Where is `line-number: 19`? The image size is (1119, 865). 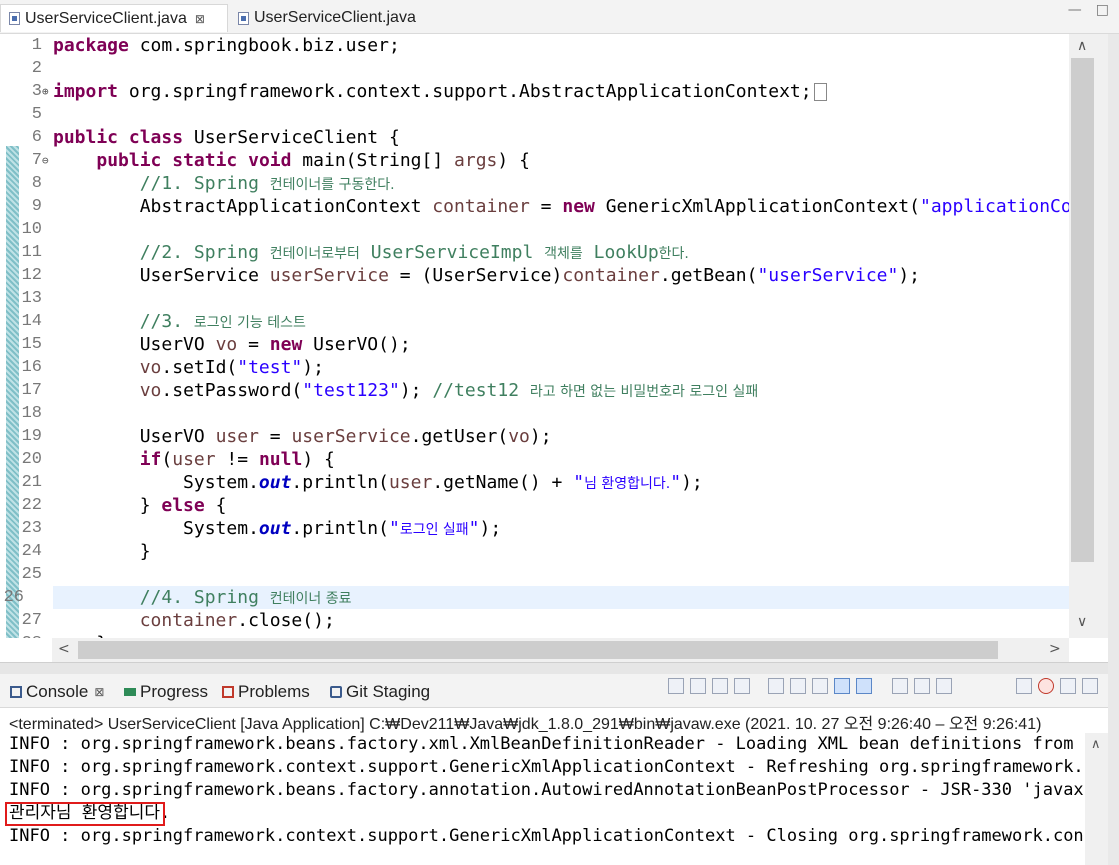
line-number: 19 is located at coordinates (31, 436).